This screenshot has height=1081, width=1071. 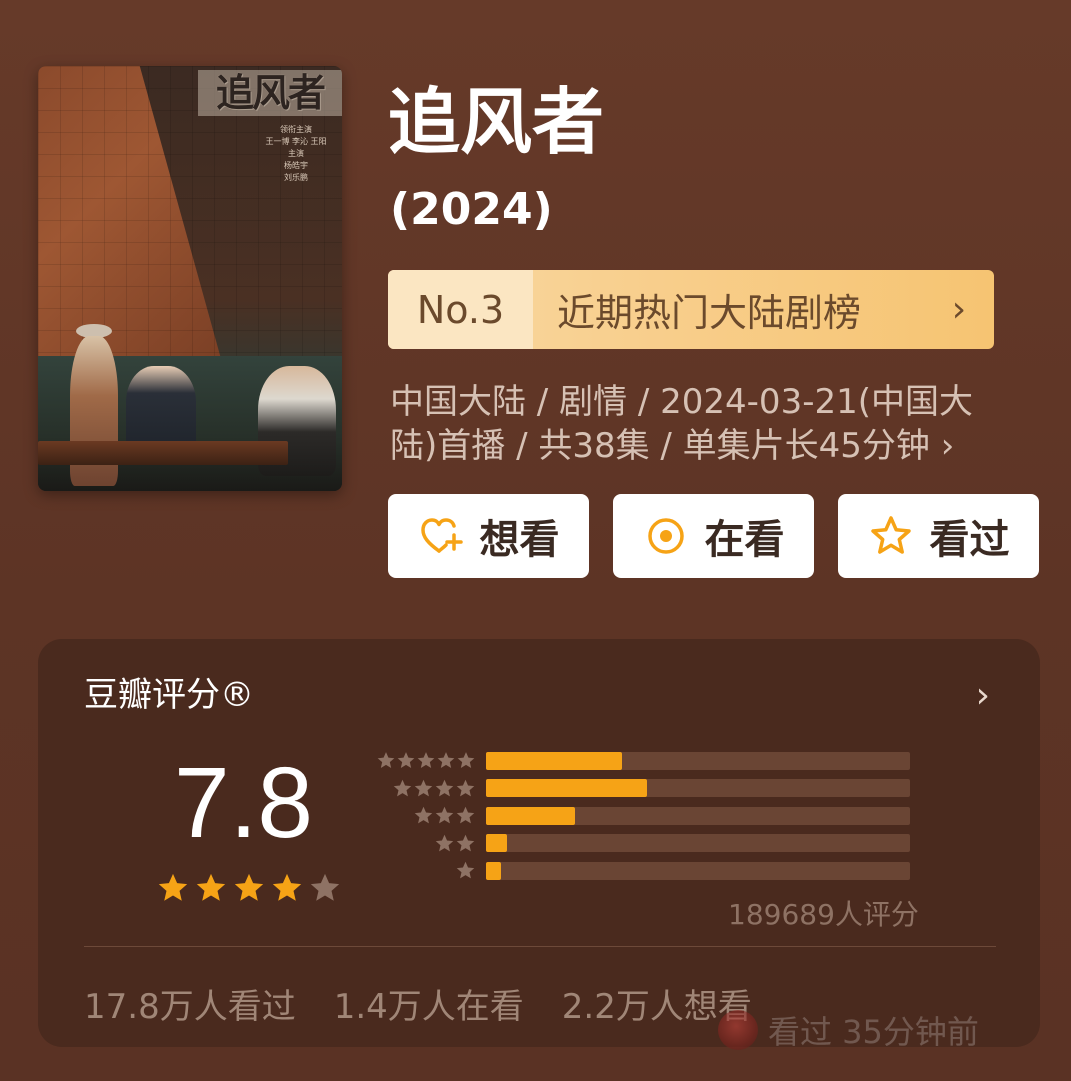 I want to click on star-outline-icon, so click(x=891, y=536).